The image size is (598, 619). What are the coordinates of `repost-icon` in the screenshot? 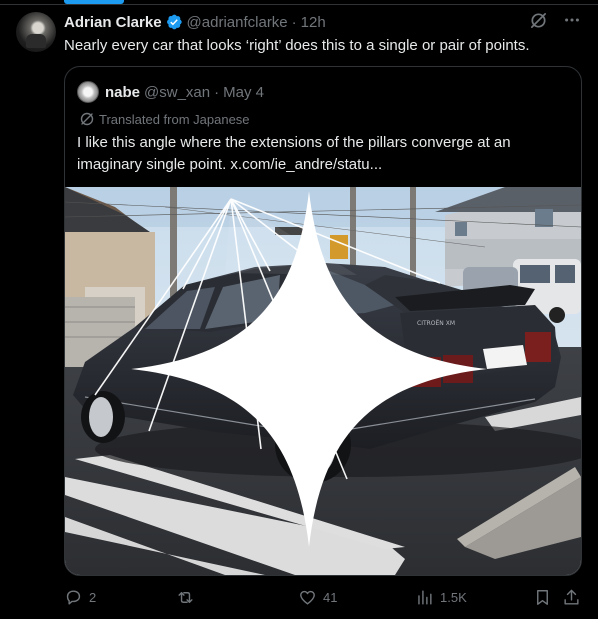 It's located at (185, 597).